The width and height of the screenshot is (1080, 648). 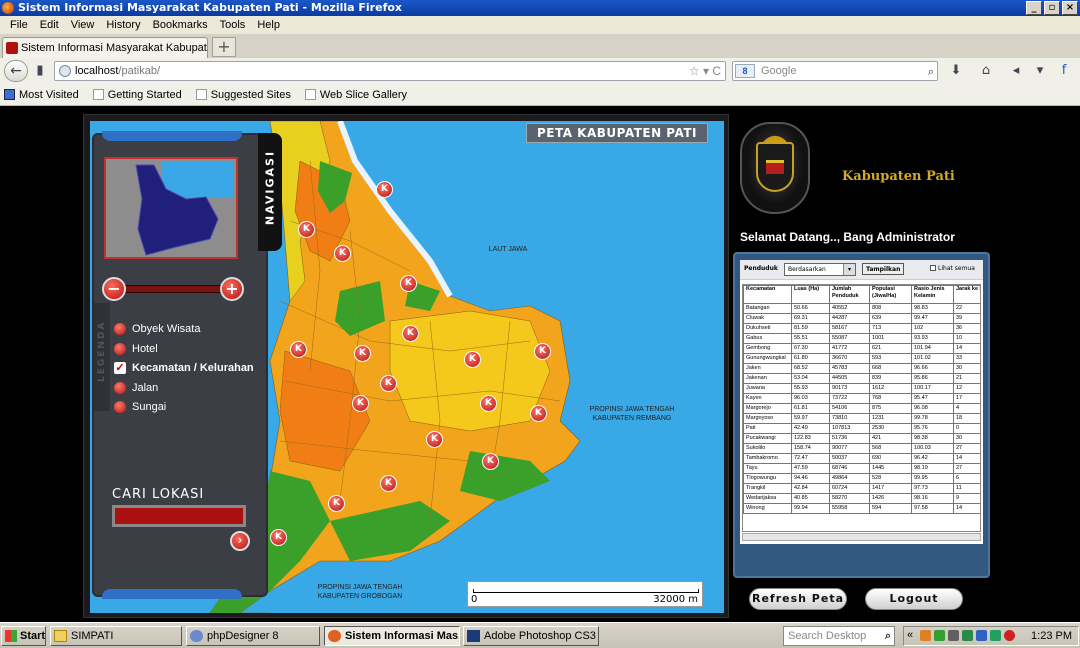 I want to click on download-icon: ⬇, so click(x=956, y=71).